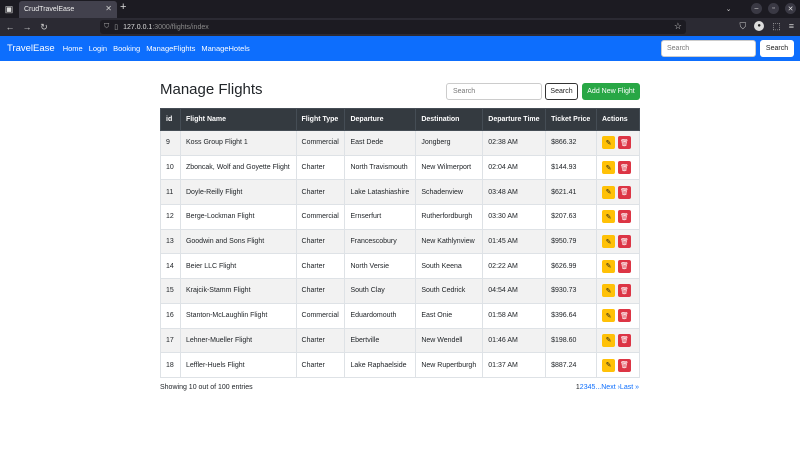 The height and width of the screenshot is (452, 800). Describe the element at coordinates (238, 340) in the screenshot. I see `cell-flight-name: Lehner-Mueller Flight` at that location.